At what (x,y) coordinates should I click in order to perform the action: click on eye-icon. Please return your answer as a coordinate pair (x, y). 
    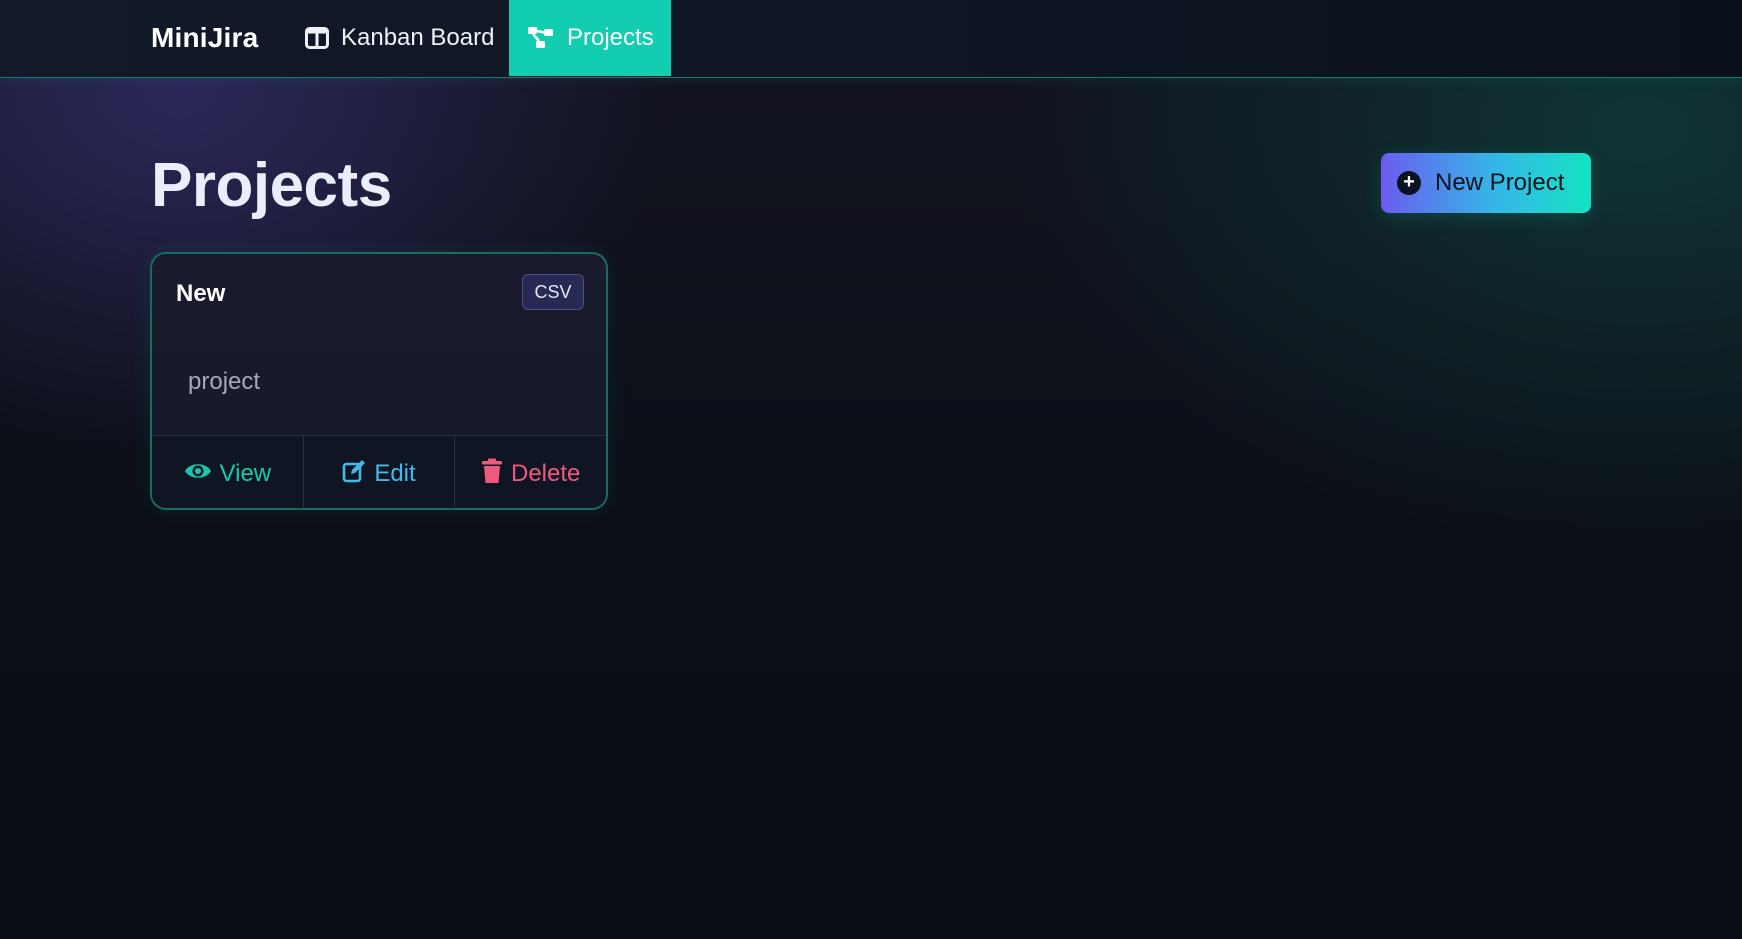
    Looking at the image, I should click on (198, 474).